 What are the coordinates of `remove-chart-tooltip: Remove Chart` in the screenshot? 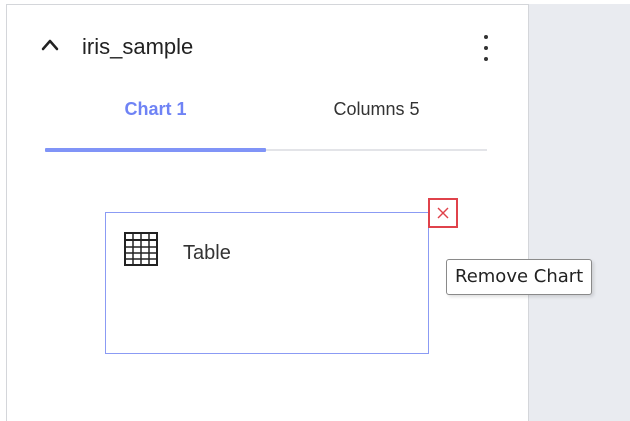 It's located at (519, 277).